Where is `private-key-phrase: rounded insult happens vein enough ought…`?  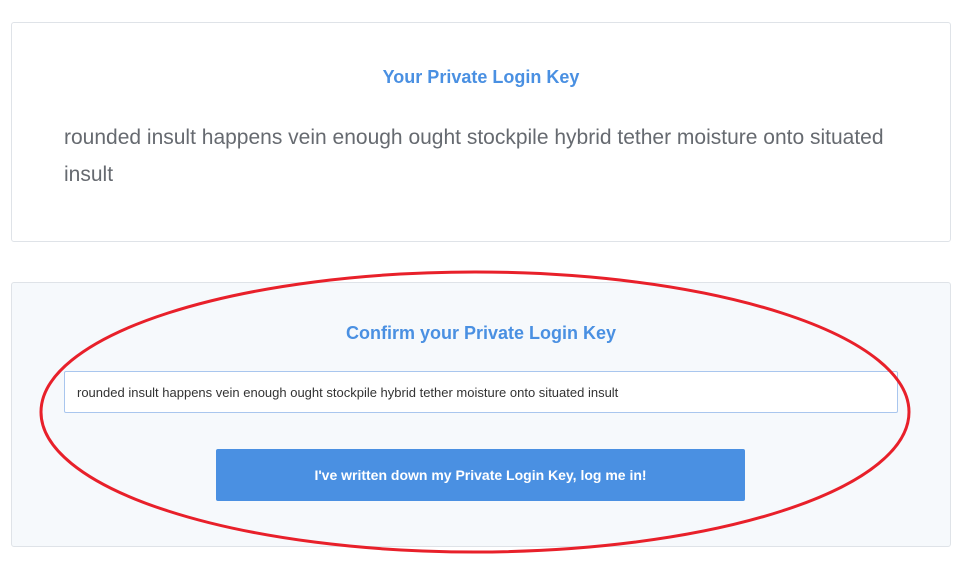
private-key-phrase: rounded insult happens vein enough ought… is located at coordinates (474, 156).